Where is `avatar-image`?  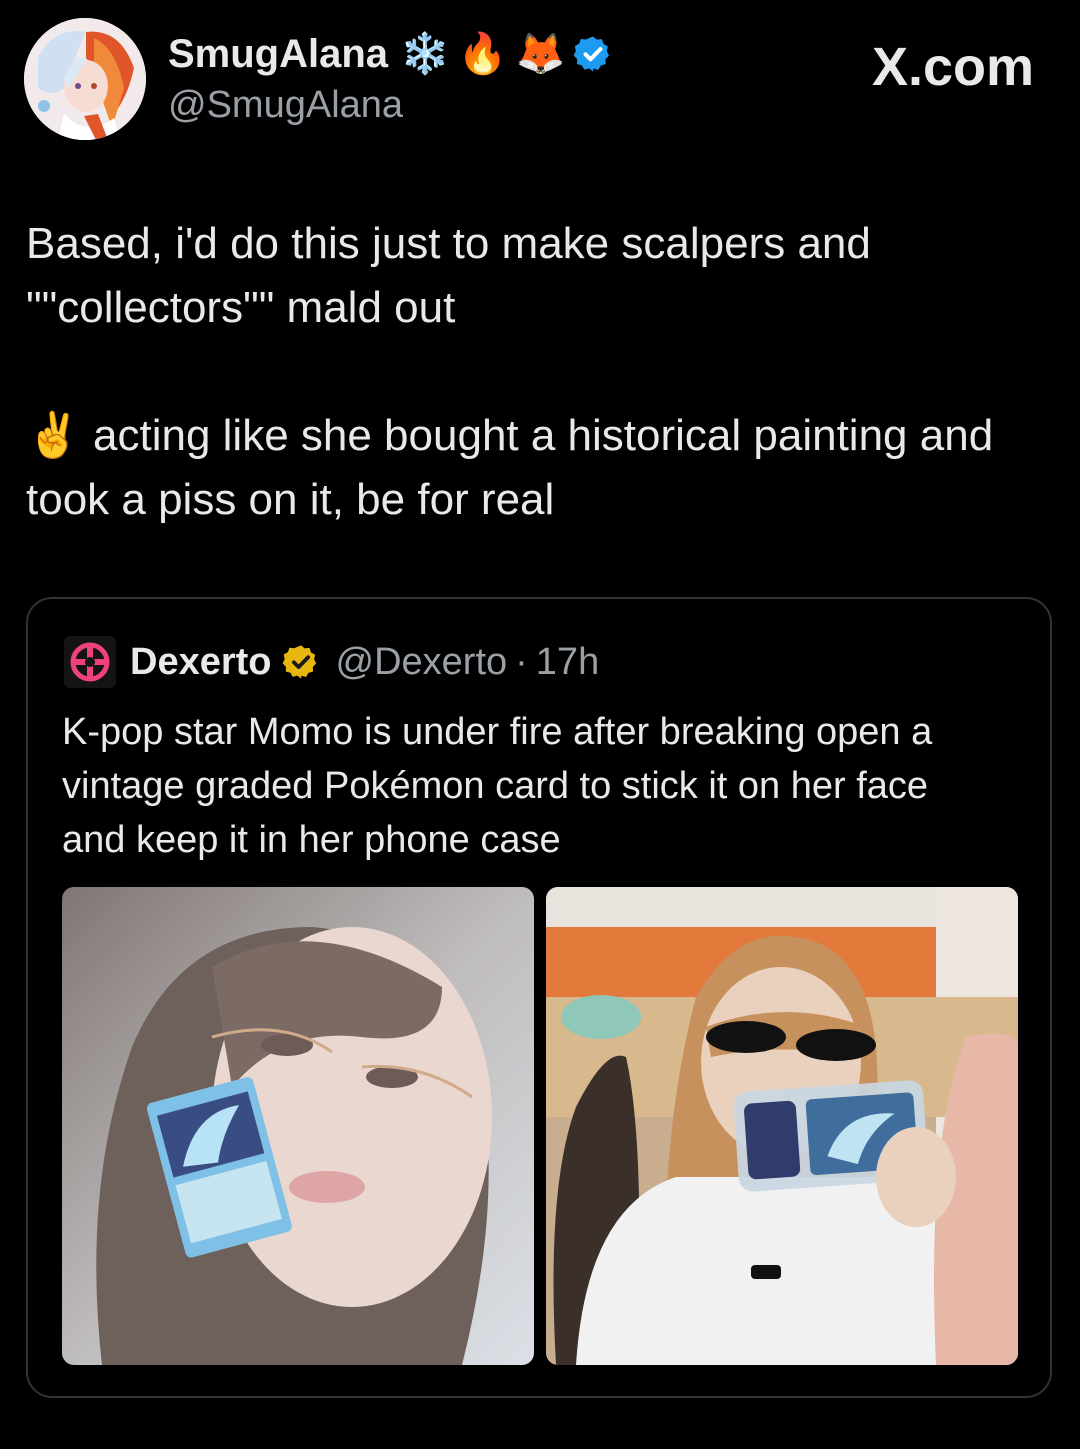 avatar-image is located at coordinates (85, 79).